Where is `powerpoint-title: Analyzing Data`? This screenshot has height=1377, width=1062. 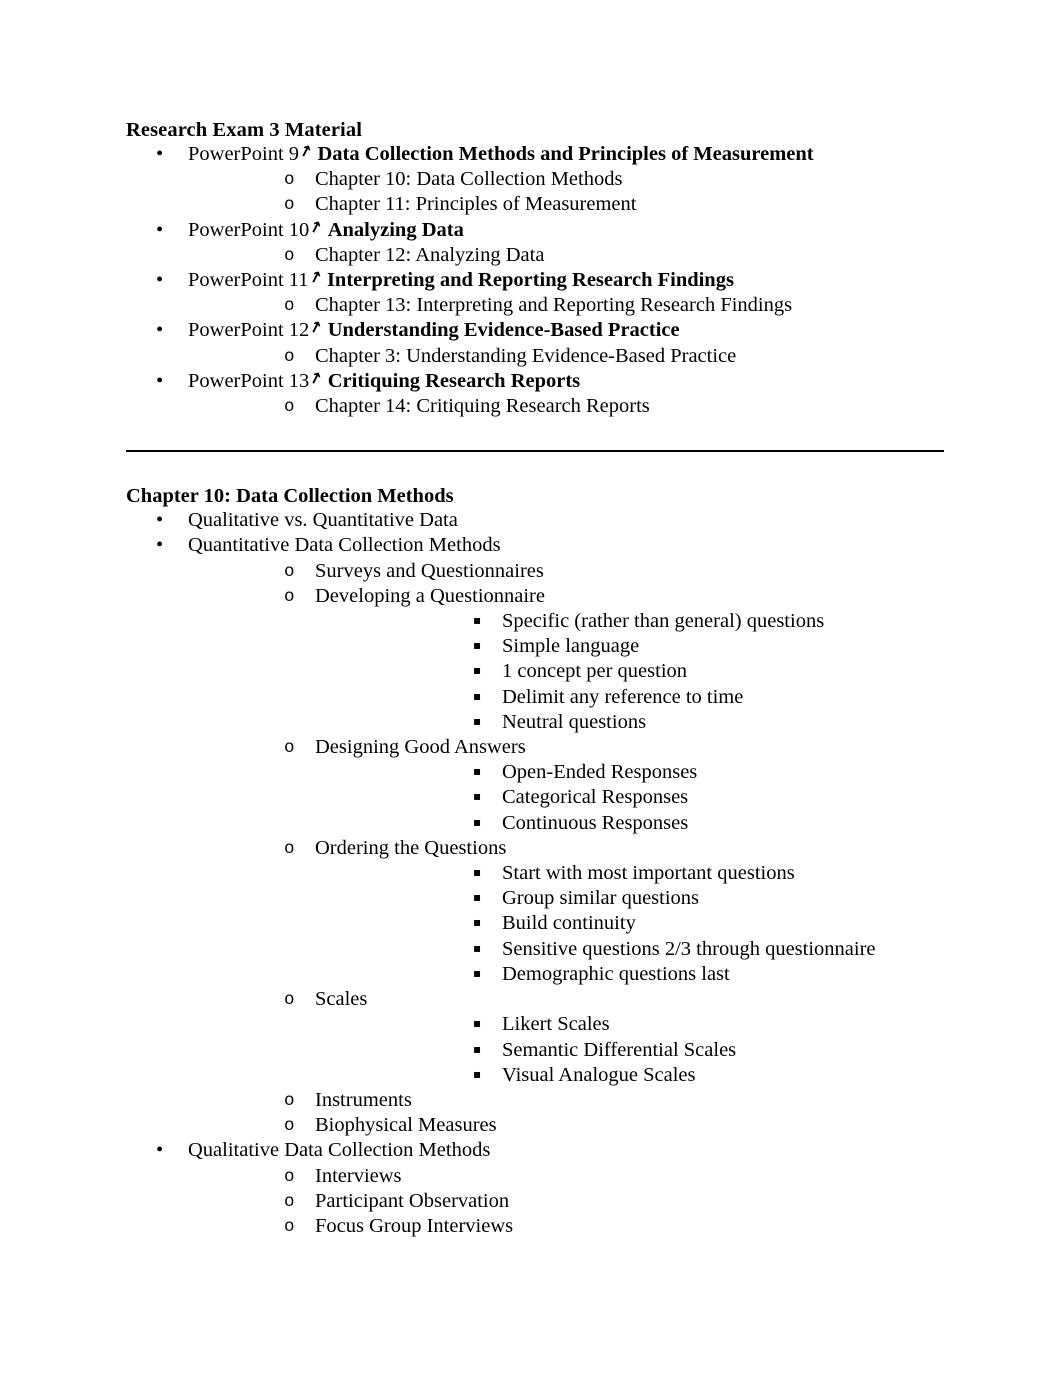
powerpoint-title: Analyzing Data is located at coordinates (395, 229).